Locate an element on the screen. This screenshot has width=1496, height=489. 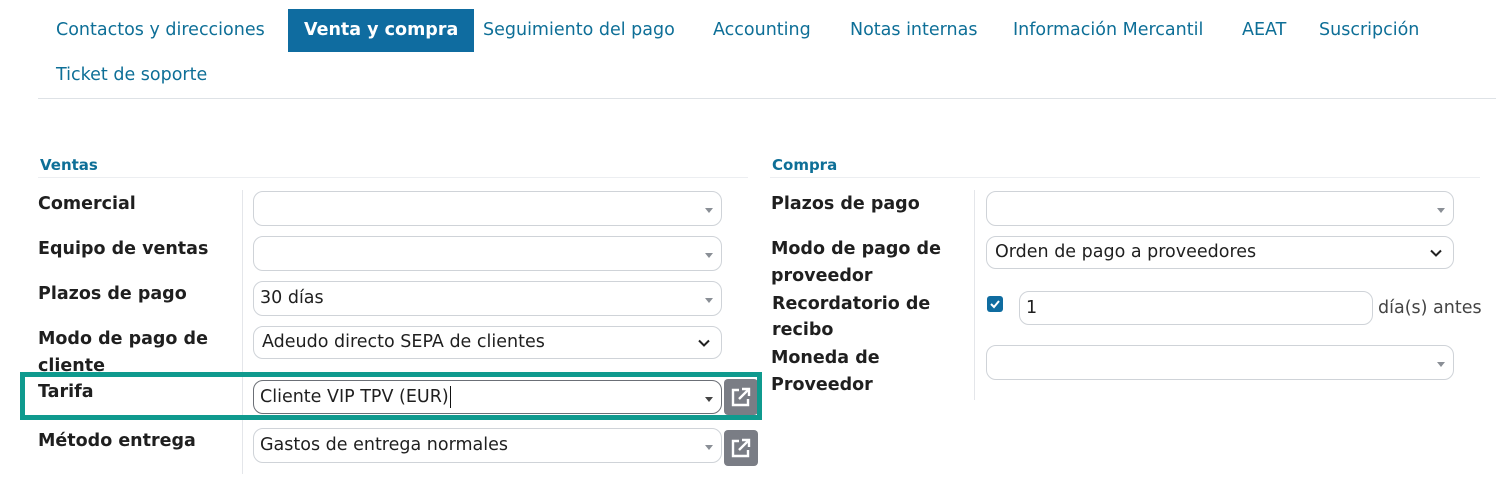
tab-seguimiento-pago: Seguimiento del pago is located at coordinates (579, 30).